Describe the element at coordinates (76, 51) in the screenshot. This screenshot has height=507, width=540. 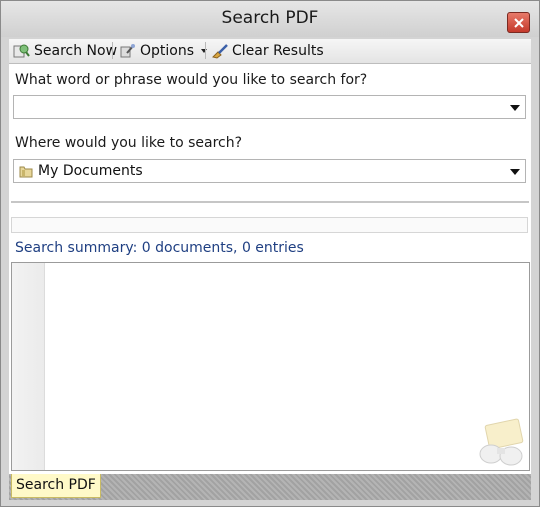
I see `search-now-label: Search Now` at that location.